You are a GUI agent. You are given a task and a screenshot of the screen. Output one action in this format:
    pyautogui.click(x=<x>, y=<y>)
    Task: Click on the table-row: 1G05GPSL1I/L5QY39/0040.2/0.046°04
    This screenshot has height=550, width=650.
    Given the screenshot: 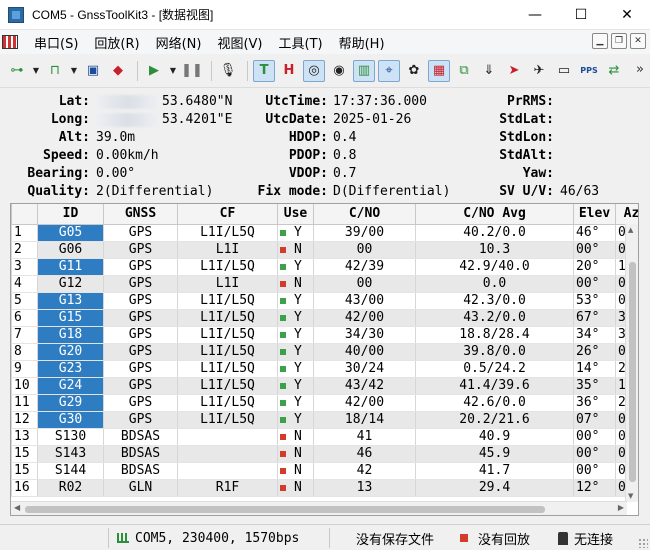 What is the action you would take?
    pyautogui.click(x=324, y=233)
    